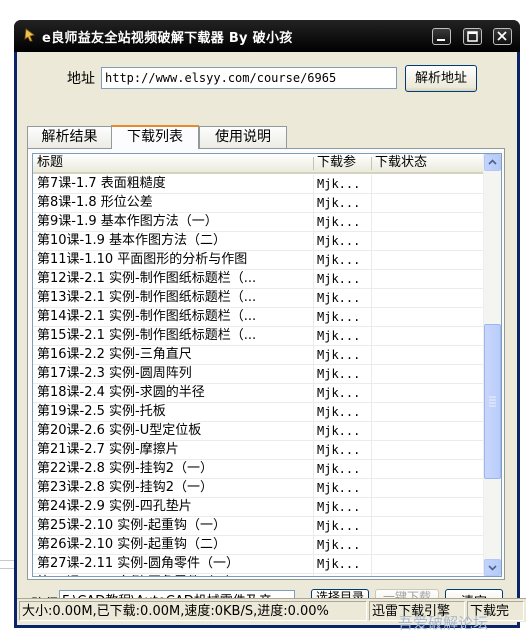 This screenshot has height=633, width=526. Describe the element at coordinates (101, 183) in the screenshot. I see `row-title: 第7课-1.7 表面粗糙度` at that location.